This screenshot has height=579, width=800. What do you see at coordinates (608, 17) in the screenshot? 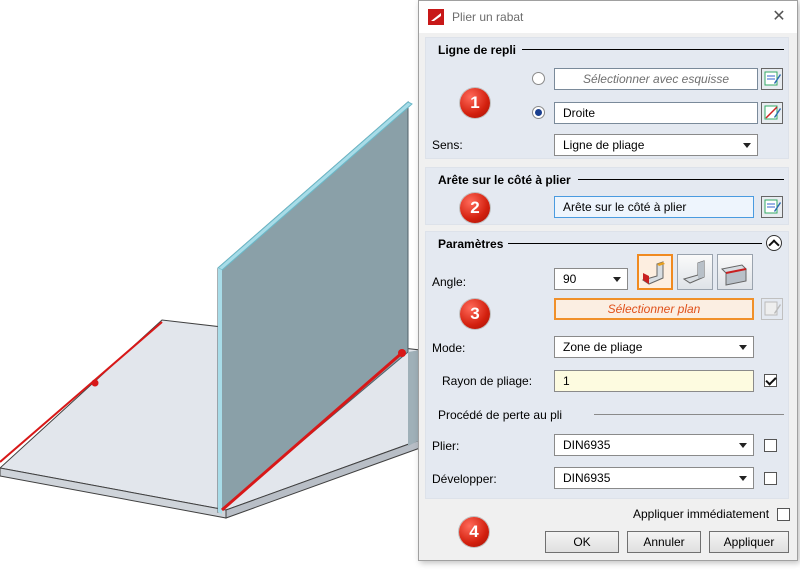
I see `dialog-titlebar: Plier un rabat ✕` at bounding box center [608, 17].